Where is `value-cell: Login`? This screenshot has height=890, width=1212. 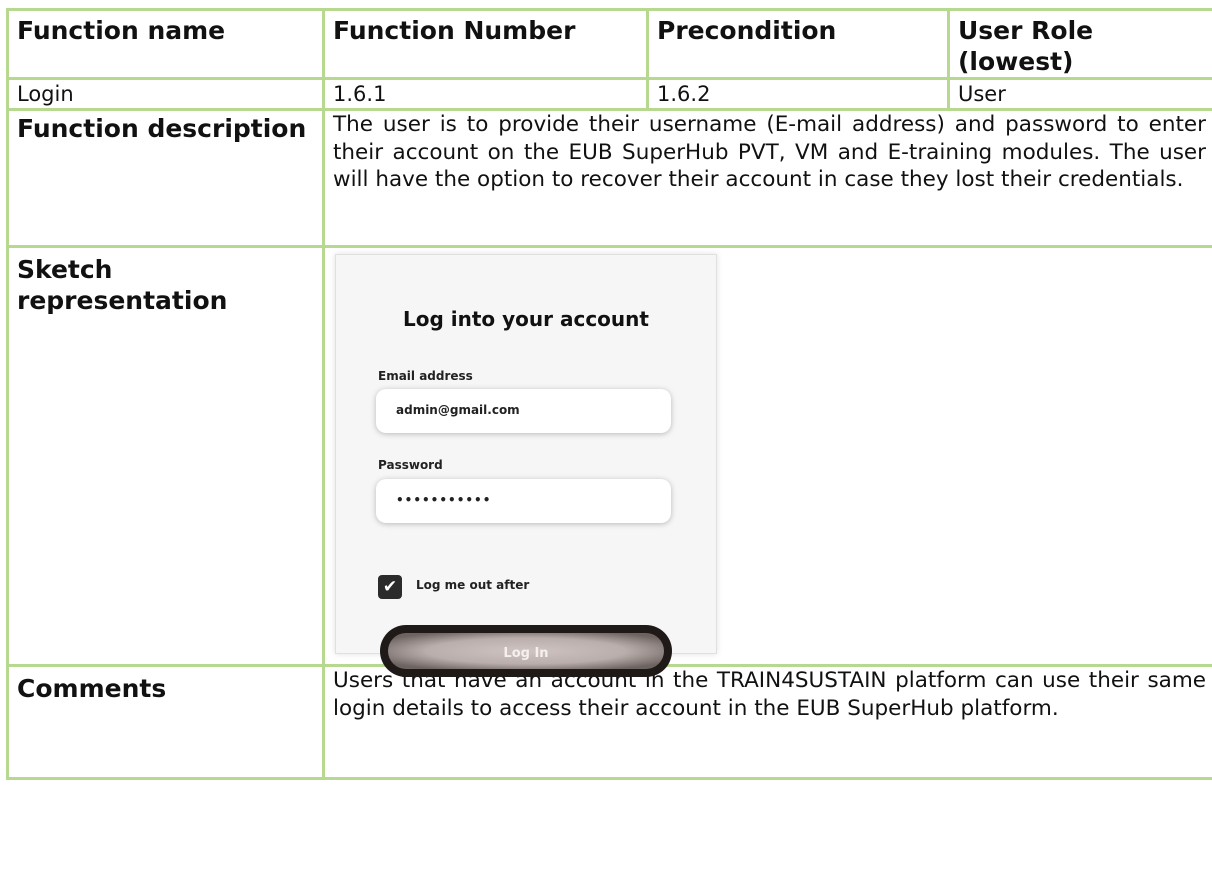 value-cell: Login is located at coordinates (165, 94).